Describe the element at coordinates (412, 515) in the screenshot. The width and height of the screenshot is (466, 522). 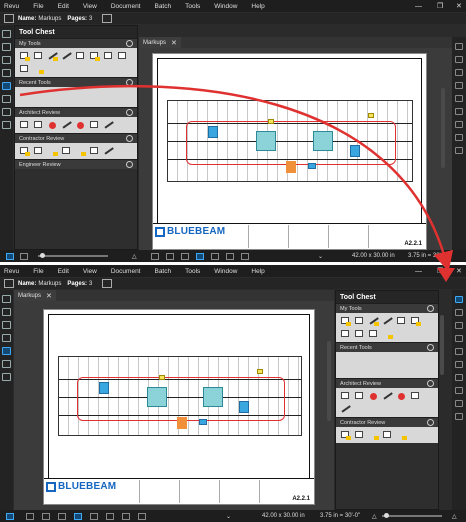
I see `zoom-slider` at that location.